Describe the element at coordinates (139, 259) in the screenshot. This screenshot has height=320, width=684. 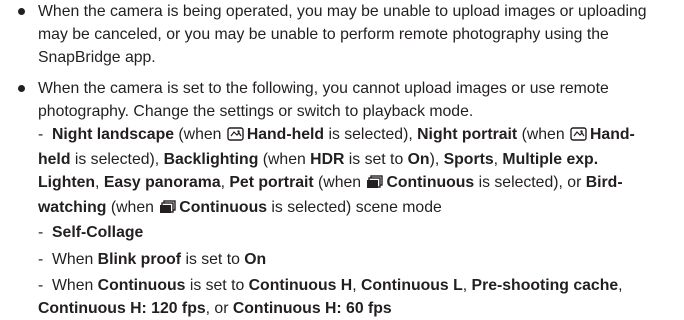
I see `blink-proof-label: Blink proof` at that location.